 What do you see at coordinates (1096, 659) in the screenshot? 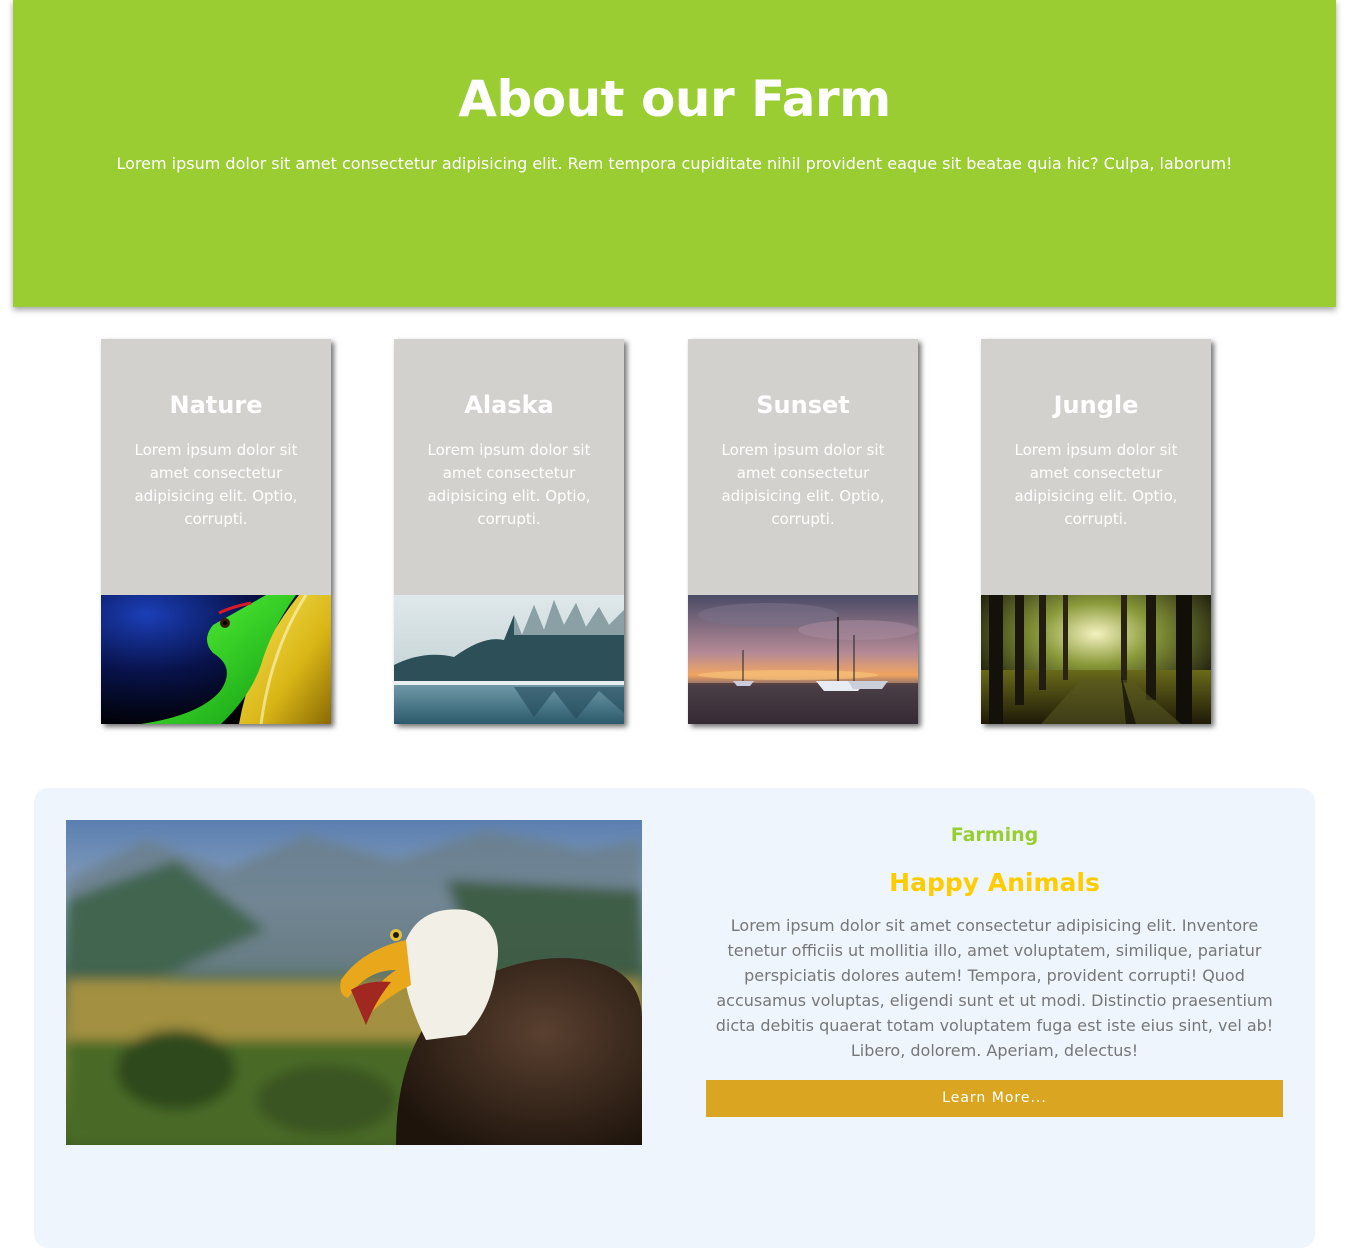
I see `forest-path-image` at bounding box center [1096, 659].